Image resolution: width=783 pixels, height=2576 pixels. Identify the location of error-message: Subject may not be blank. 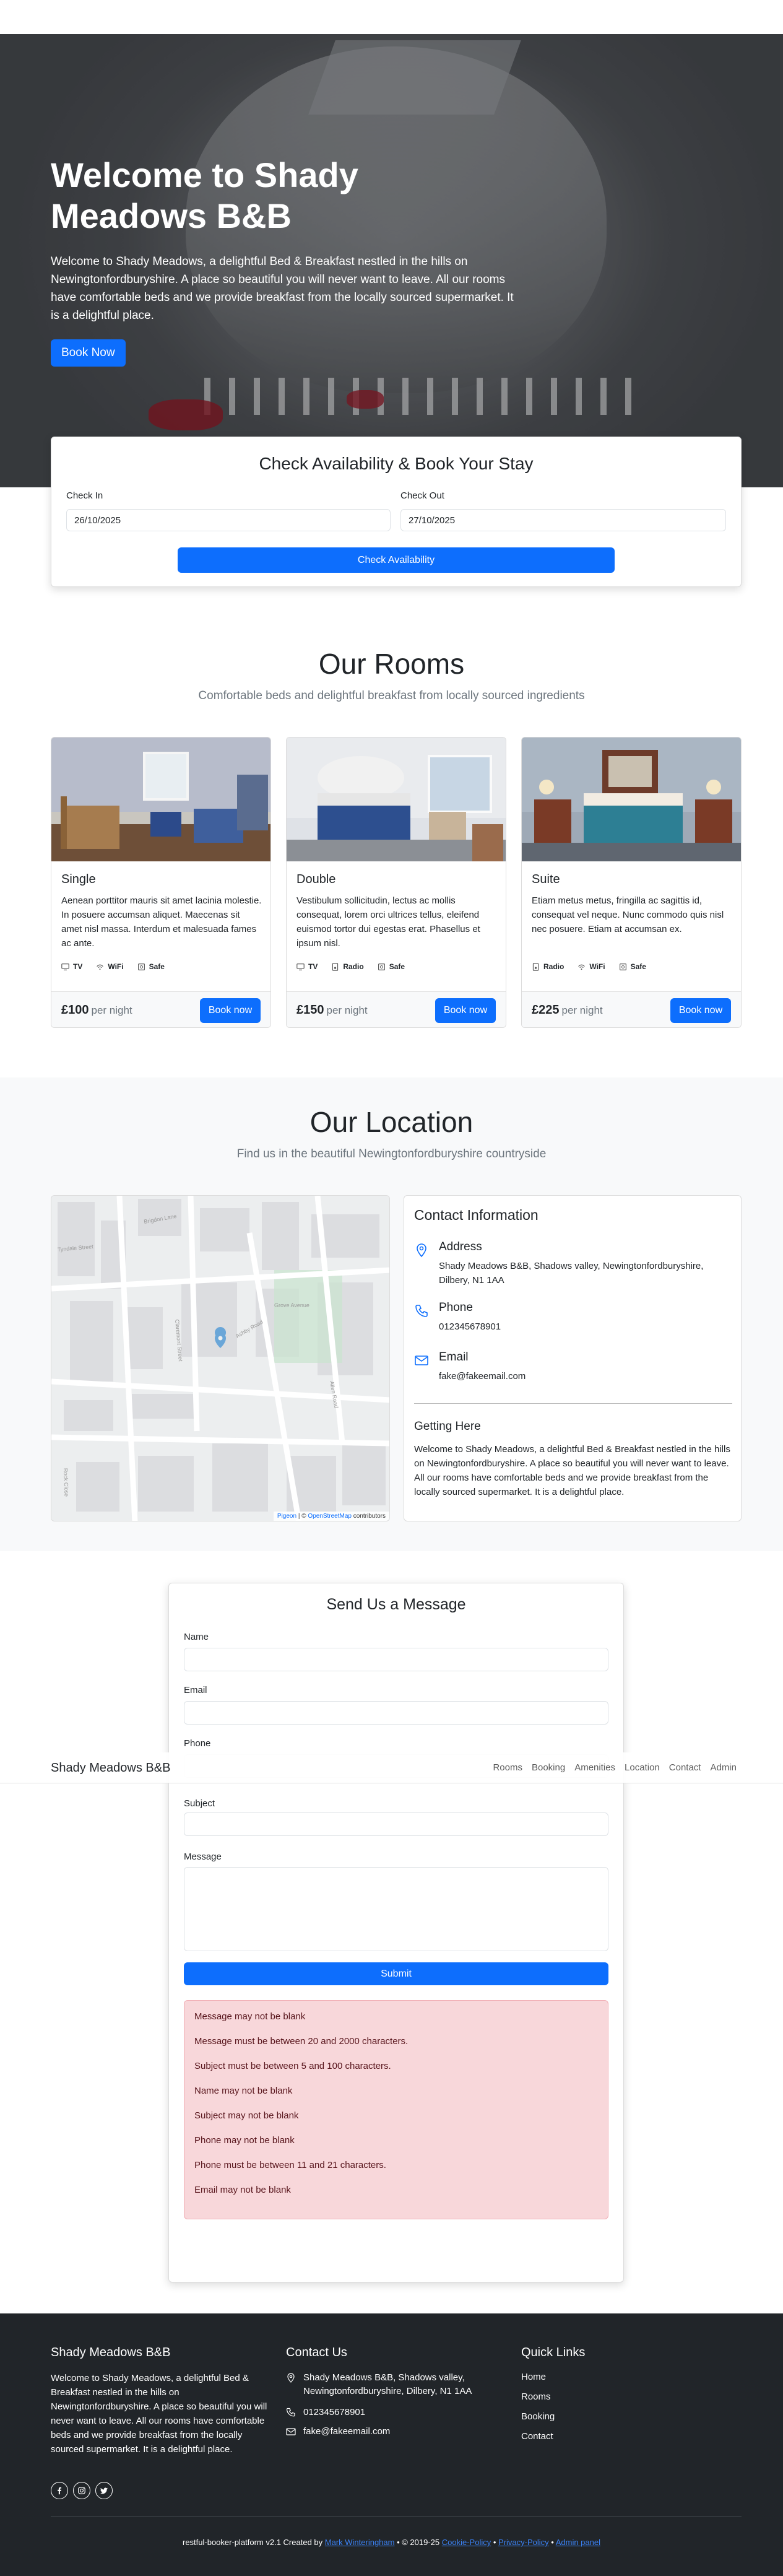
(246, 2115).